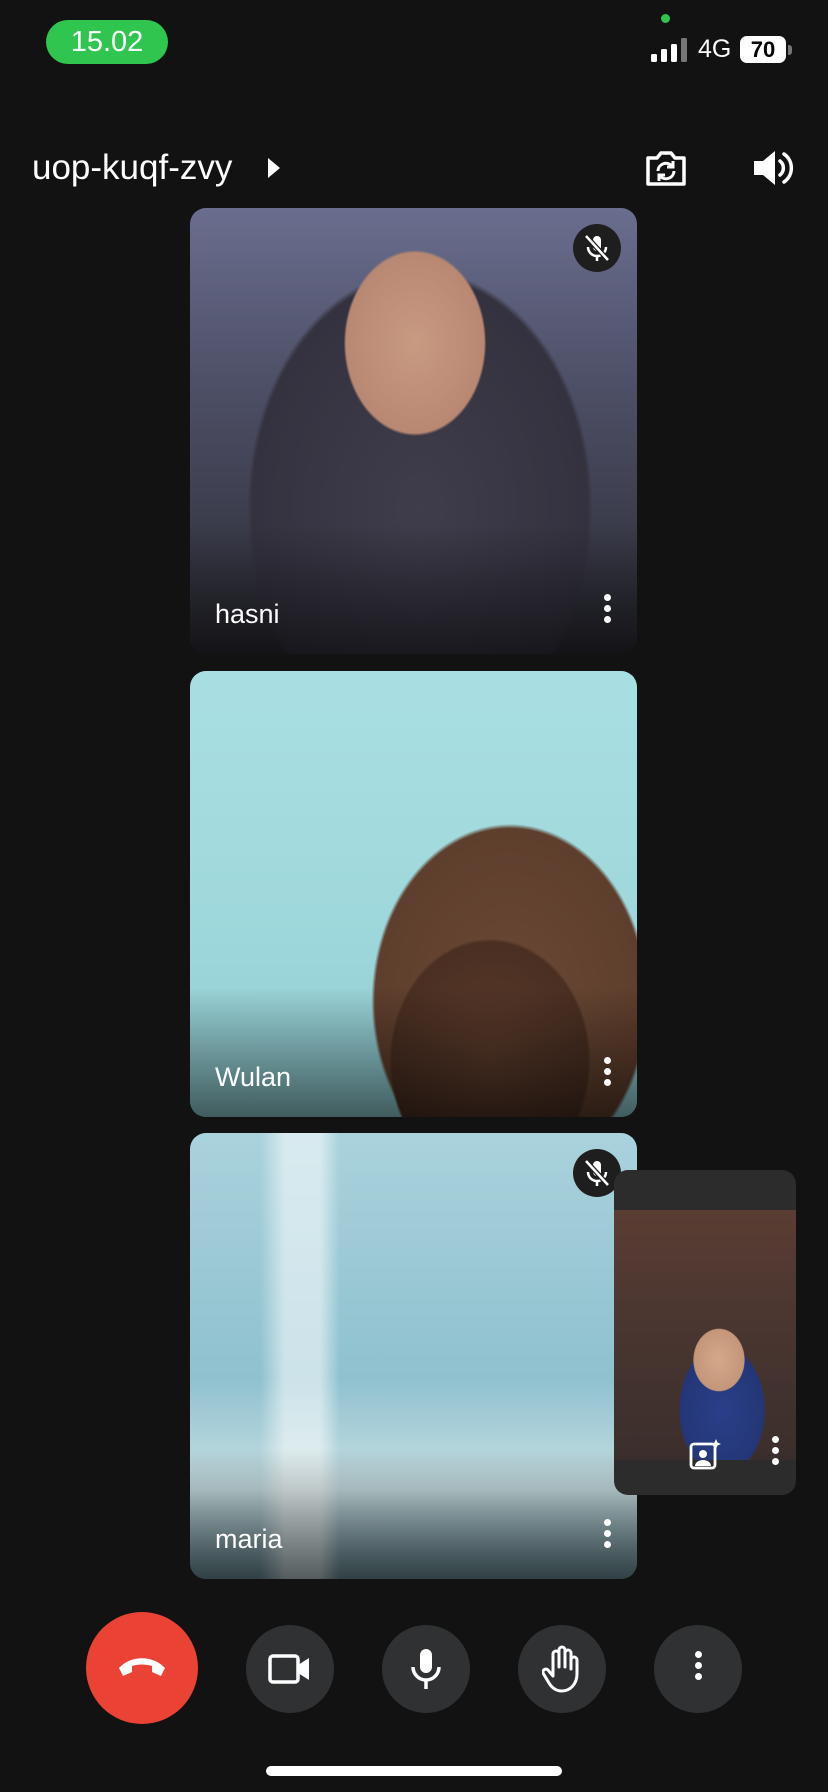 This screenshot has height=1792, width=828. What do you see at coordinates (665, 18) in the screenshot?
I see `camera-in-use-indicator` at bounding box center [665, 18].